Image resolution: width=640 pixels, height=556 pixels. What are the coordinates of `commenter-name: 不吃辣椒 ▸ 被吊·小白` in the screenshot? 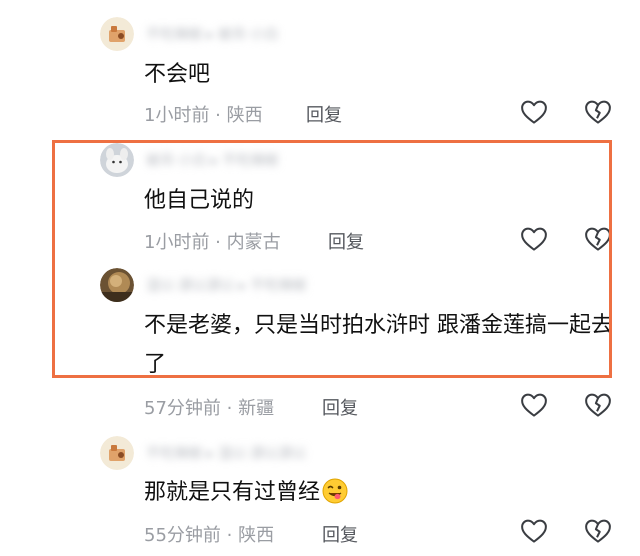 It's located at (212, 33).